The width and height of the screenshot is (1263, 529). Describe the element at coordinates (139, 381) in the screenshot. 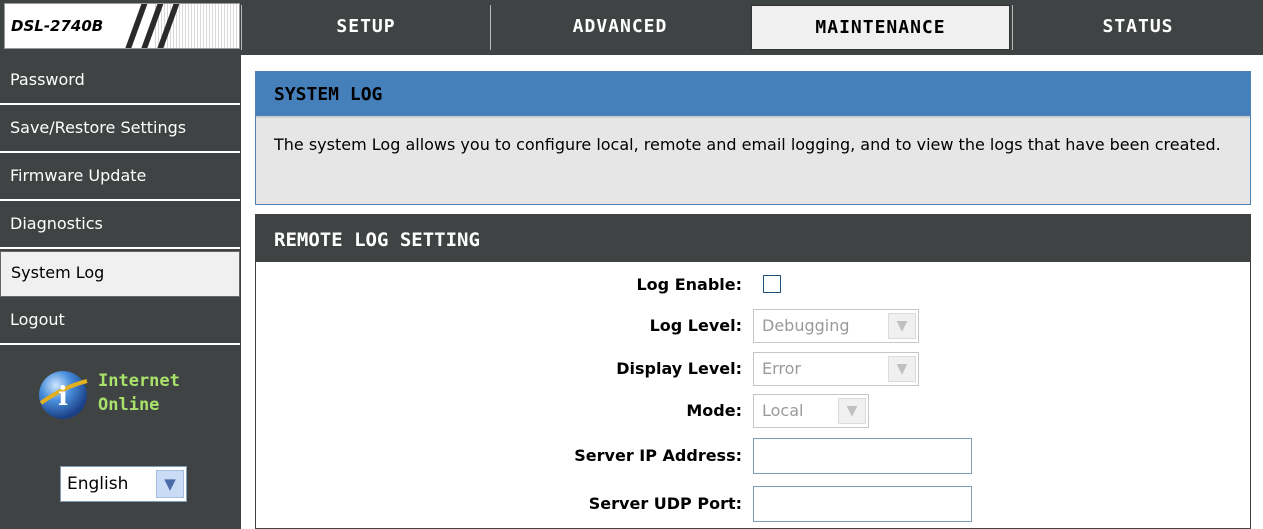

I see `status-line-1: Internet` at that location.